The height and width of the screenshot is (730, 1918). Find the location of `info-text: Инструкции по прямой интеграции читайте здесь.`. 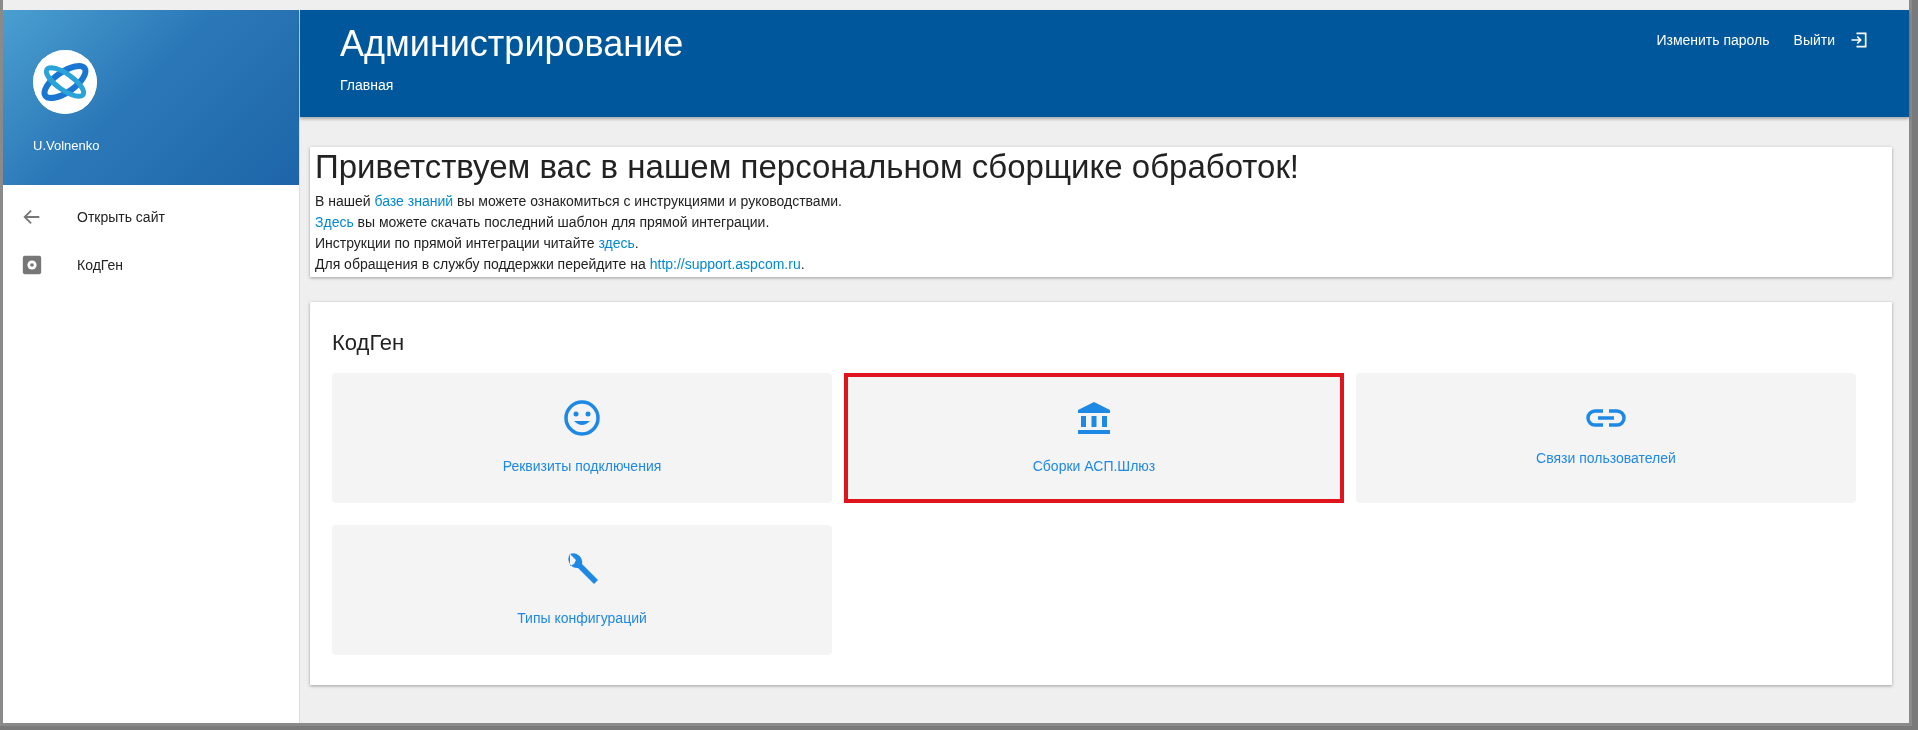

info-text: Инструкции по прямой интеграции читайте здесь. is located at coordinates (477, 243).